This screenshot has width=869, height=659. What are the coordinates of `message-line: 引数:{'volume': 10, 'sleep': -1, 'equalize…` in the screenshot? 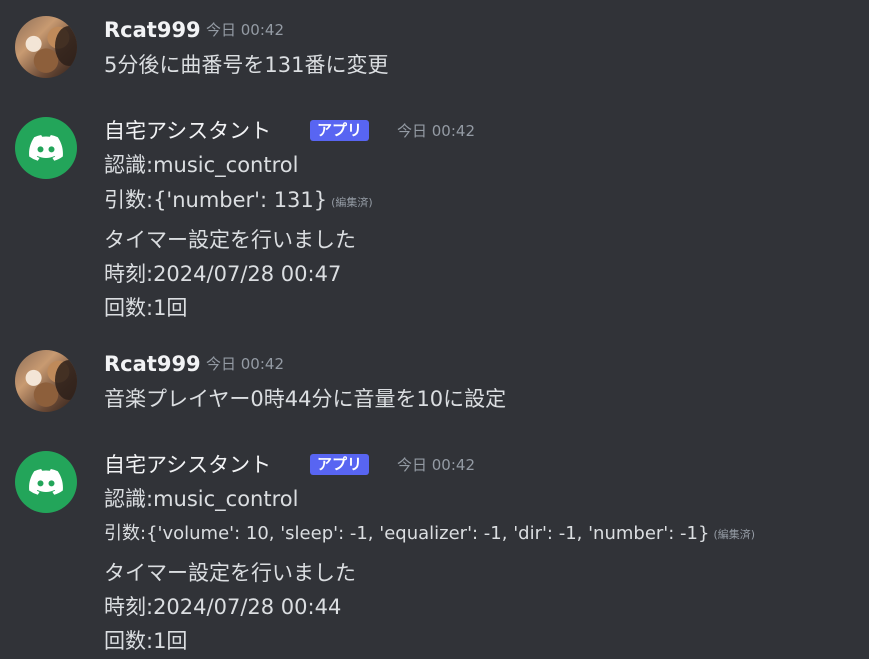 It's located at (429, 534).